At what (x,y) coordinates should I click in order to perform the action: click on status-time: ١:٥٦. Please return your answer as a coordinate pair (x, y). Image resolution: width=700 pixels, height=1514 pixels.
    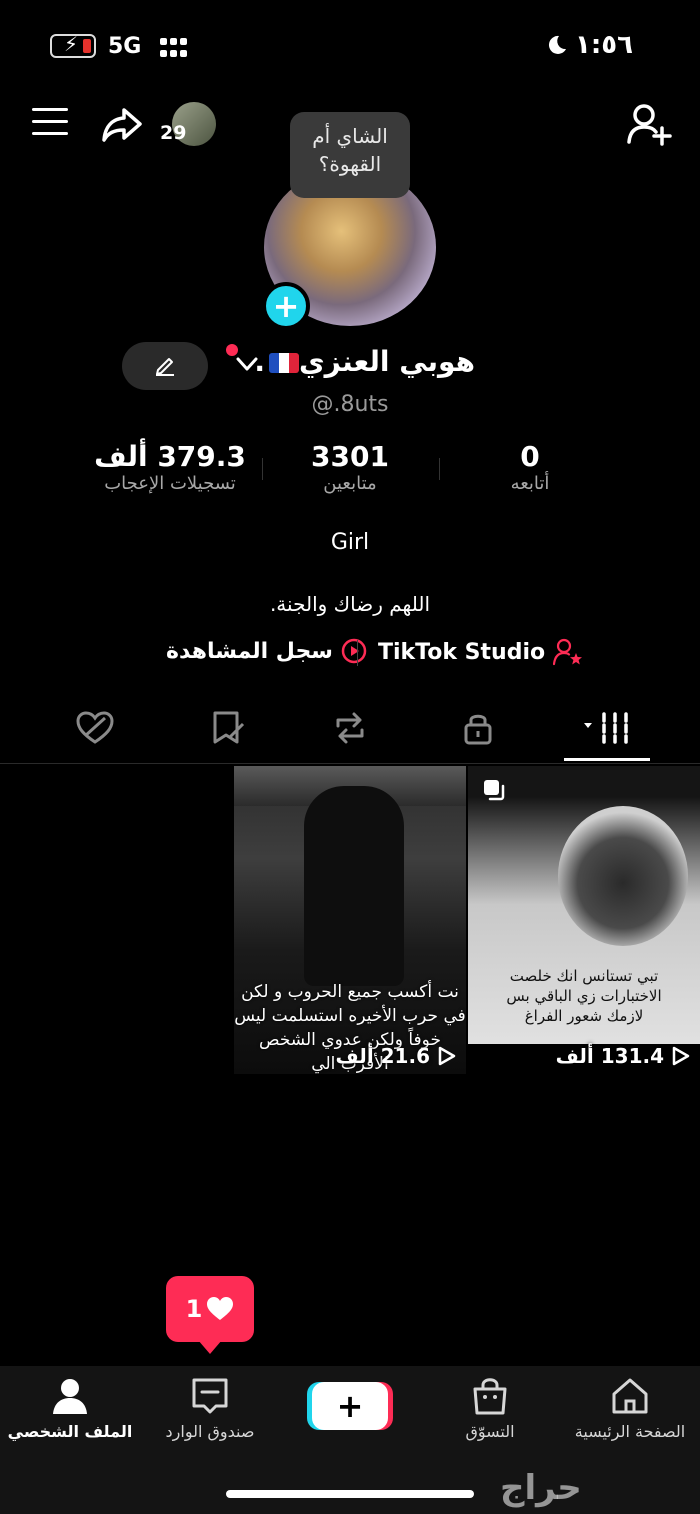
    Looking at the image, I should click on (595, 45).